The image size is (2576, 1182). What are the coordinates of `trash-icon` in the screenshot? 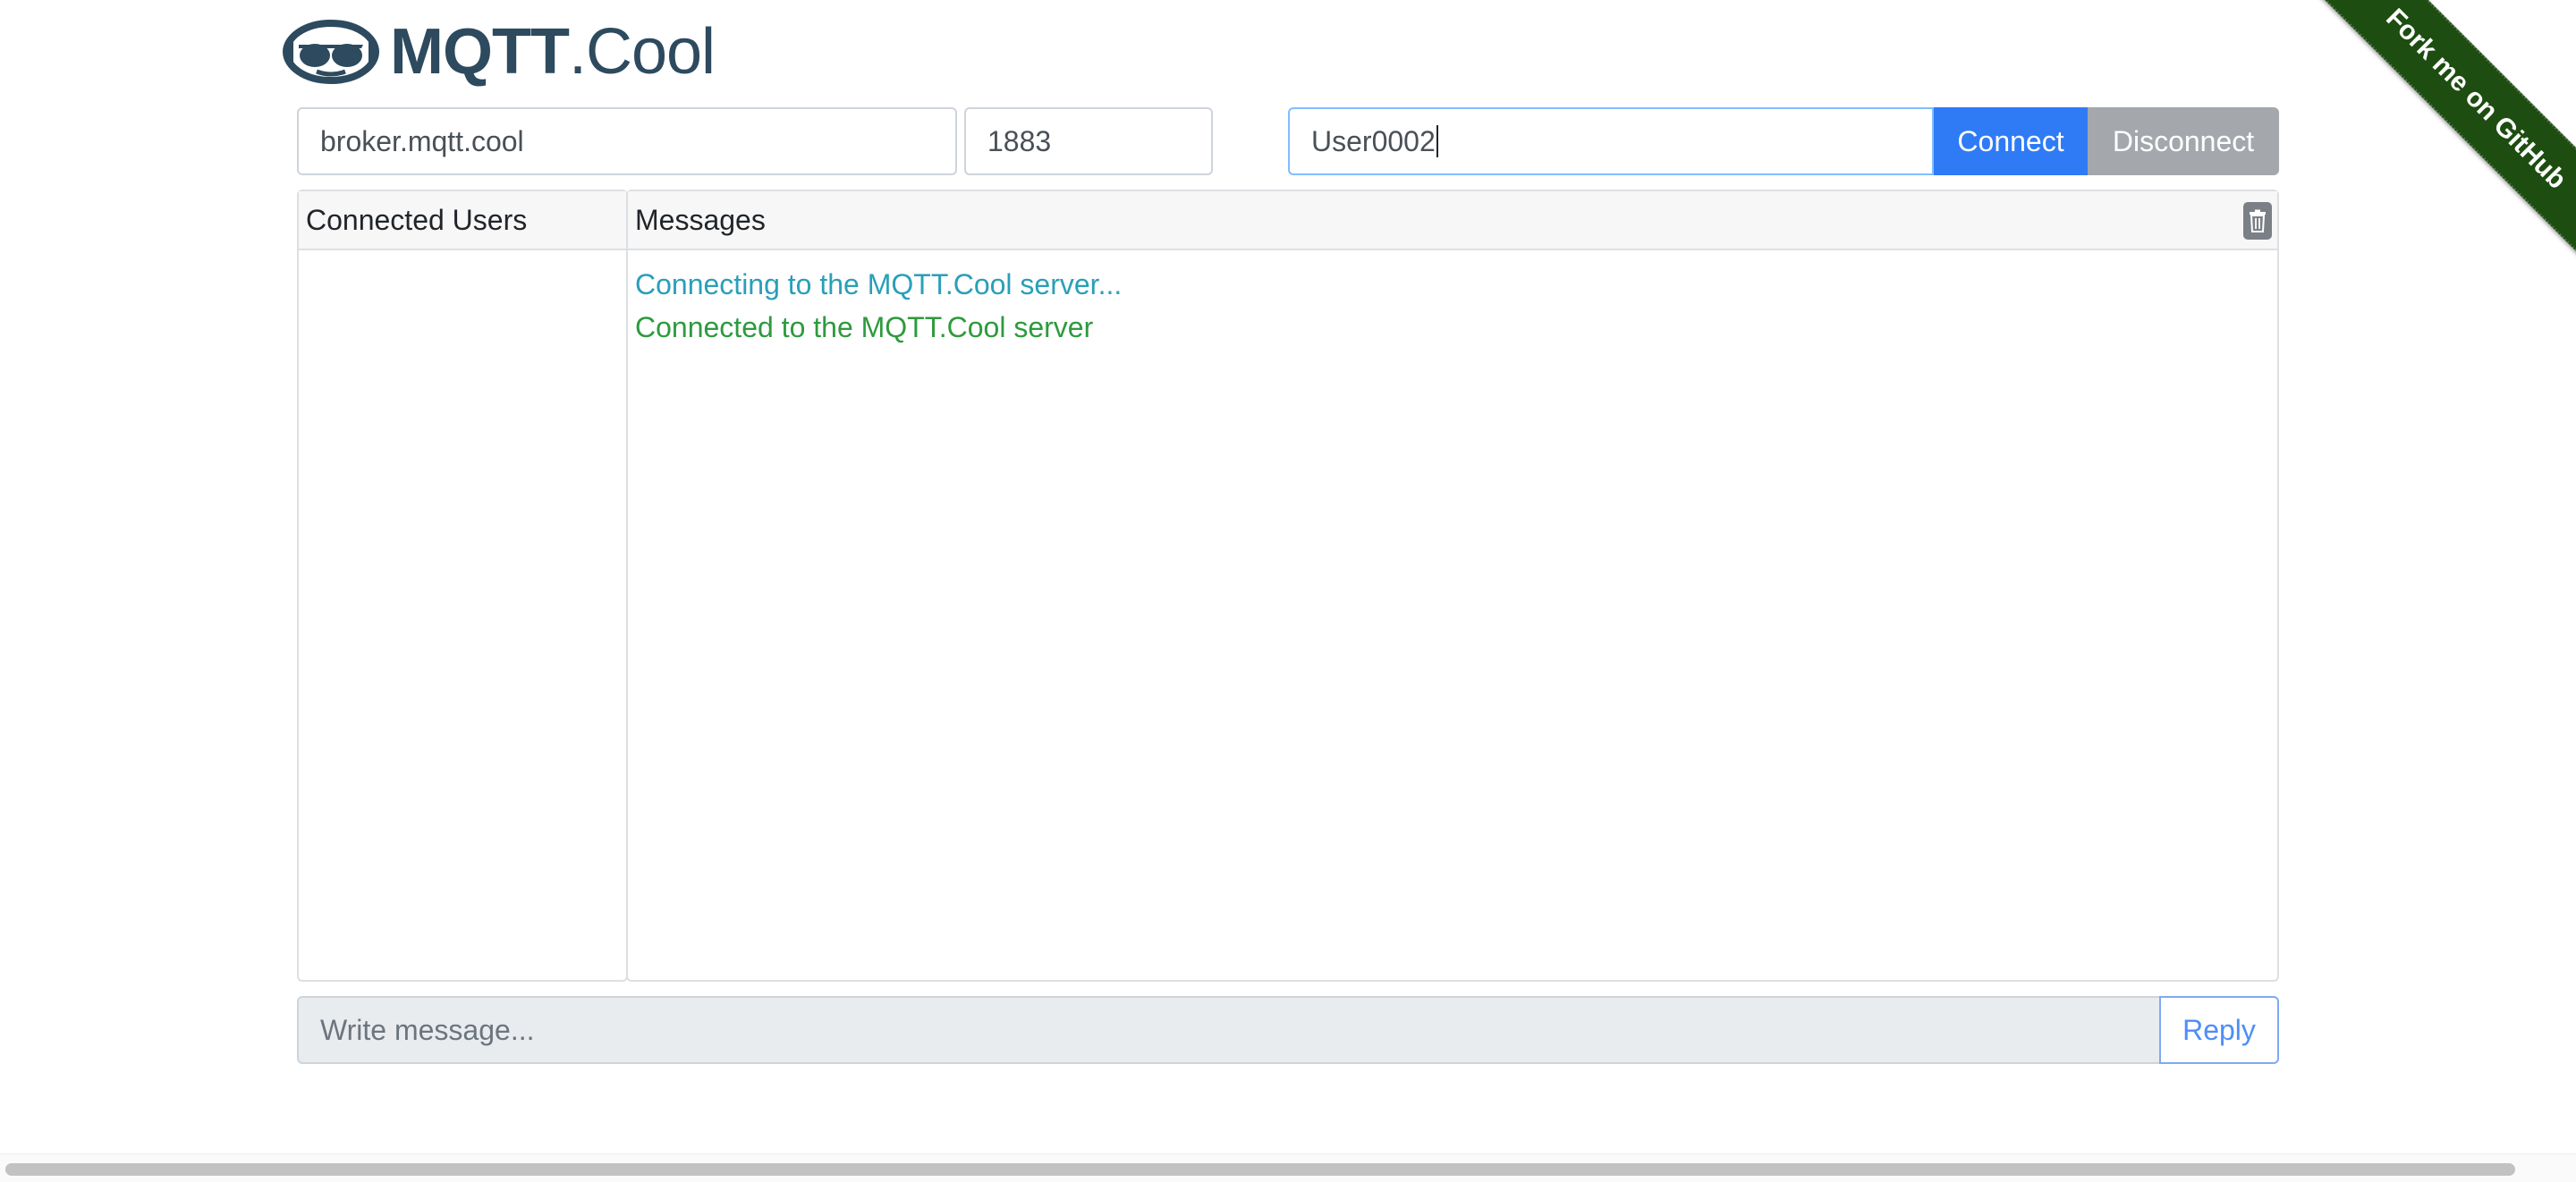 It's located at (2258, 220).